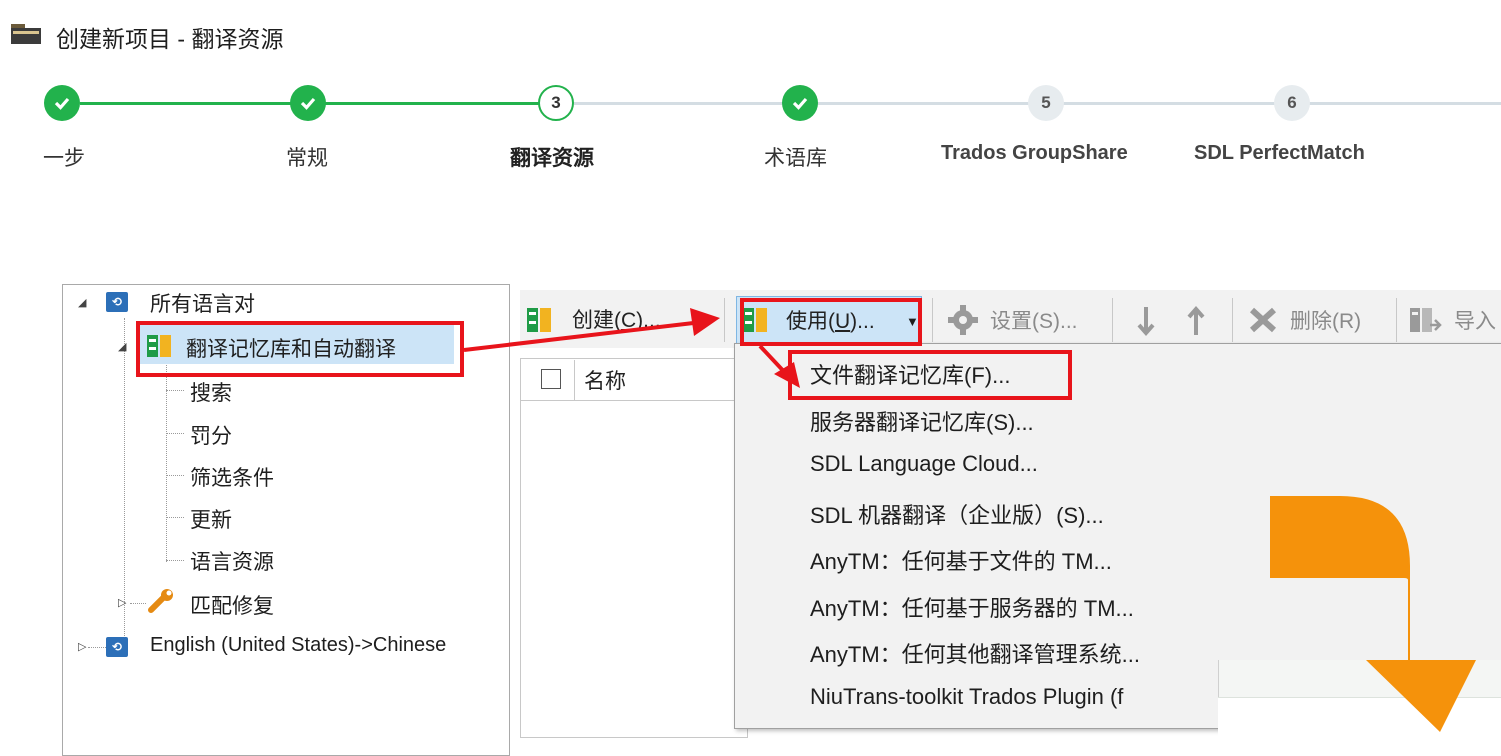  Describe the element at coordinates (631, 348) in the screenshot. I see `annotation-arrows` at that location.